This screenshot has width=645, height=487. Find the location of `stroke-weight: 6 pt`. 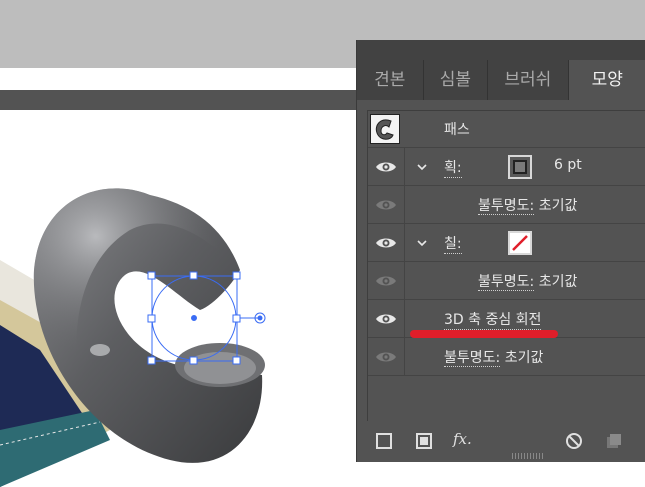

stroke-weight: 6 pt is located at coordinates (568, 165).